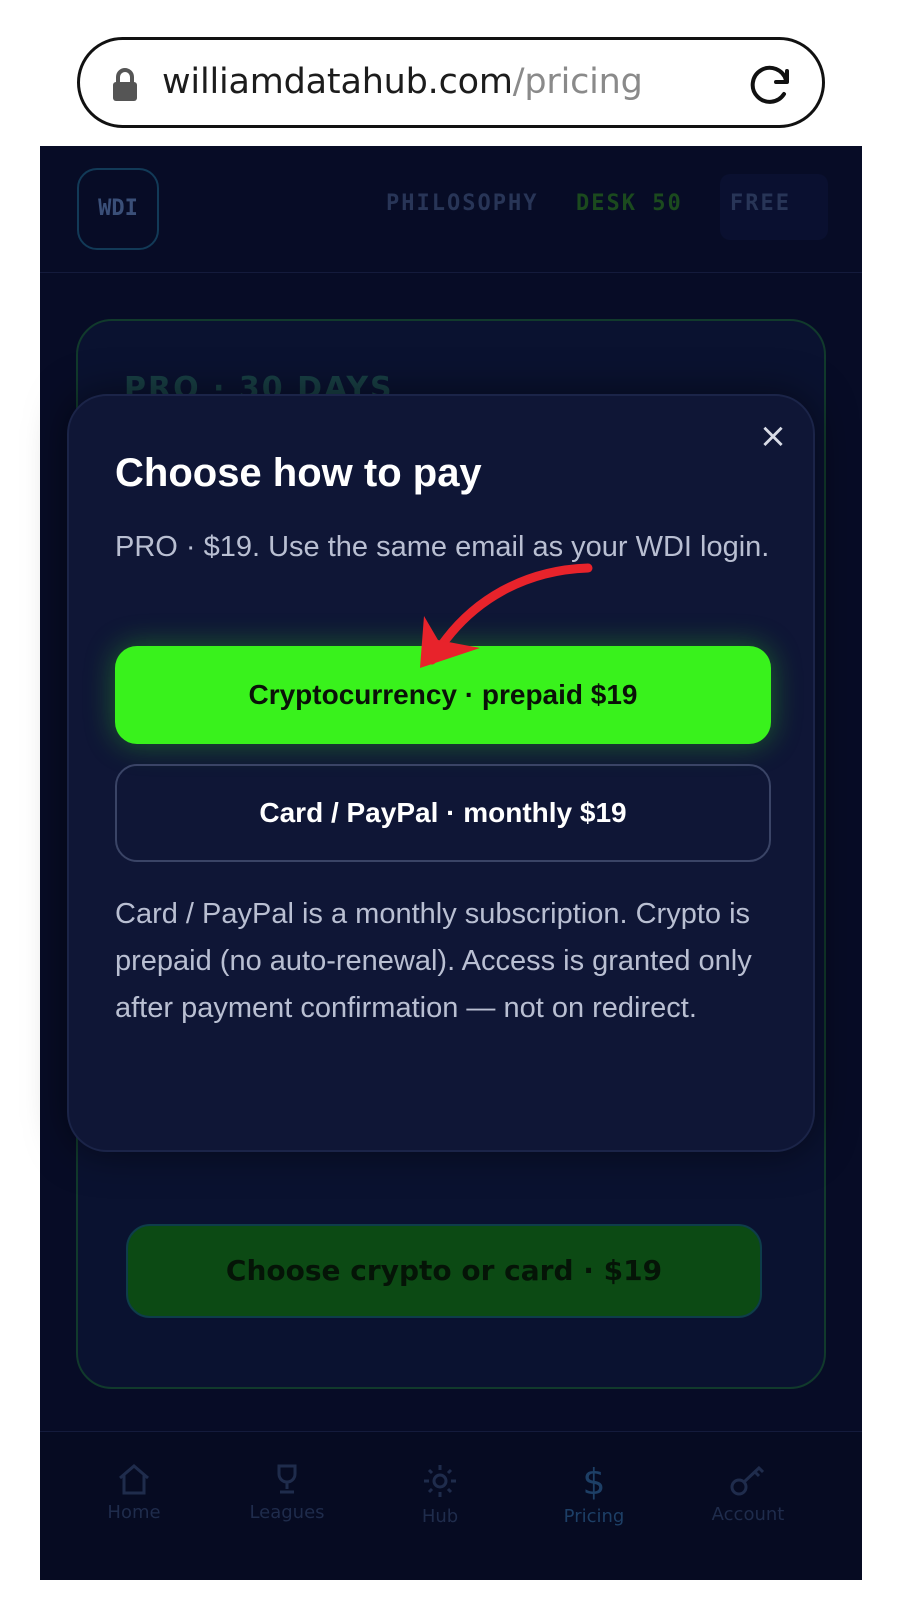  Describe the element at coordinates (440, 1516) in the screenshot. I see `tab-label: Hub` at that location.